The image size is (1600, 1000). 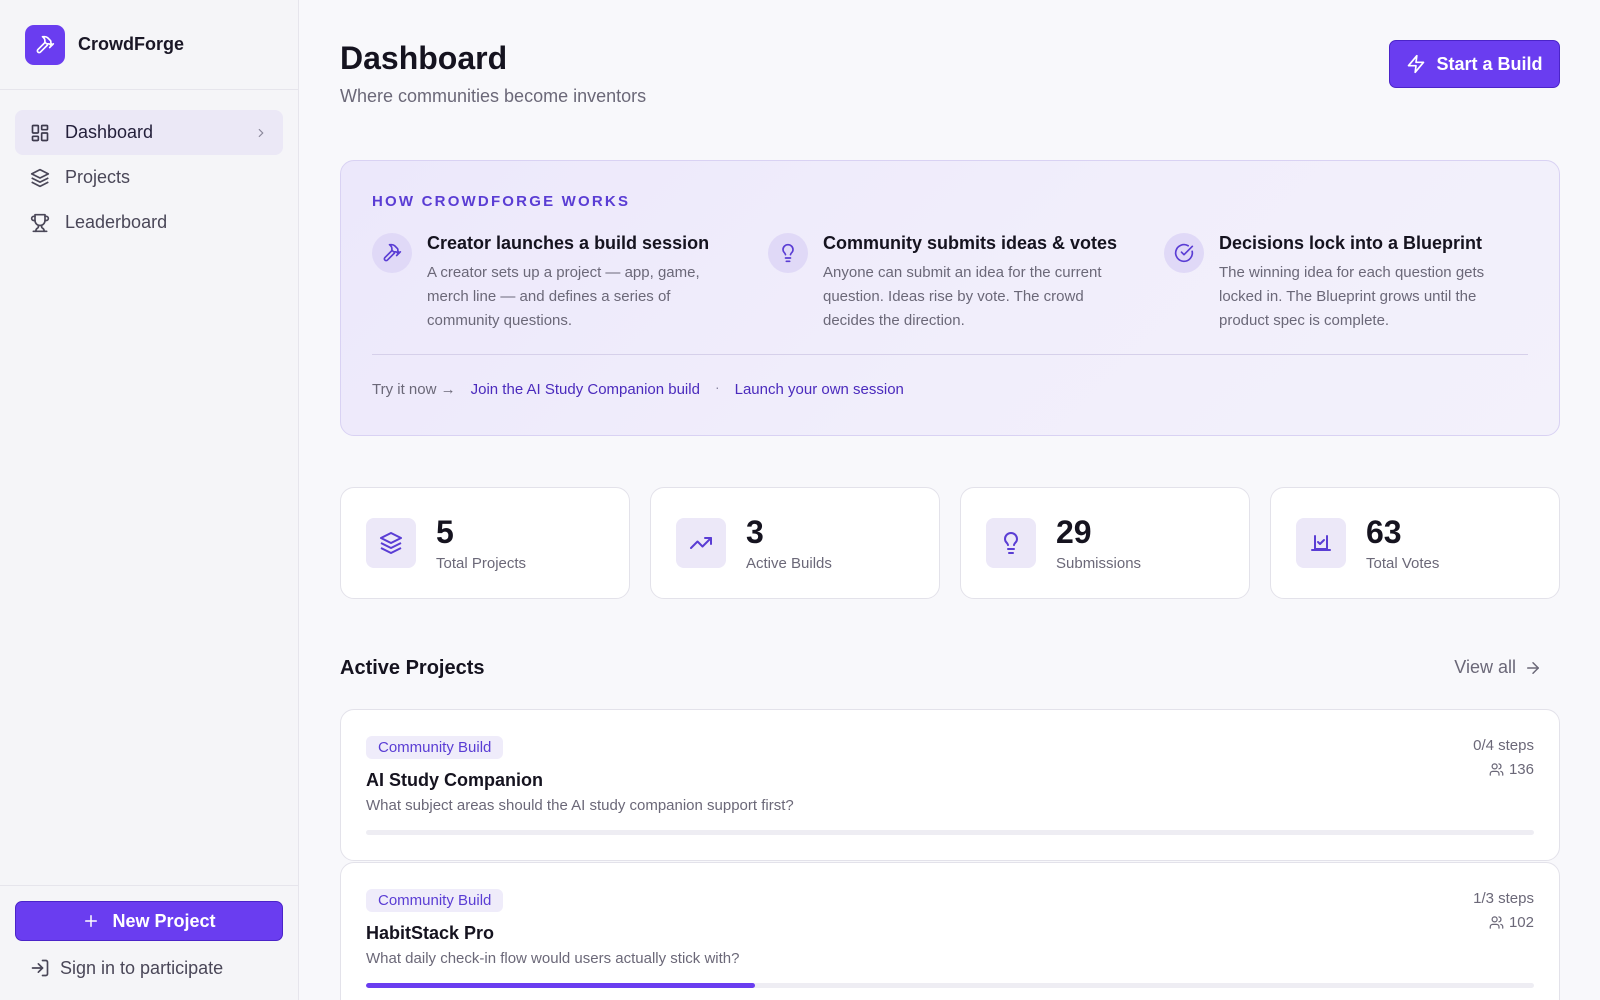 I want to click on stat-value: 3, so click(x=755, y=532).